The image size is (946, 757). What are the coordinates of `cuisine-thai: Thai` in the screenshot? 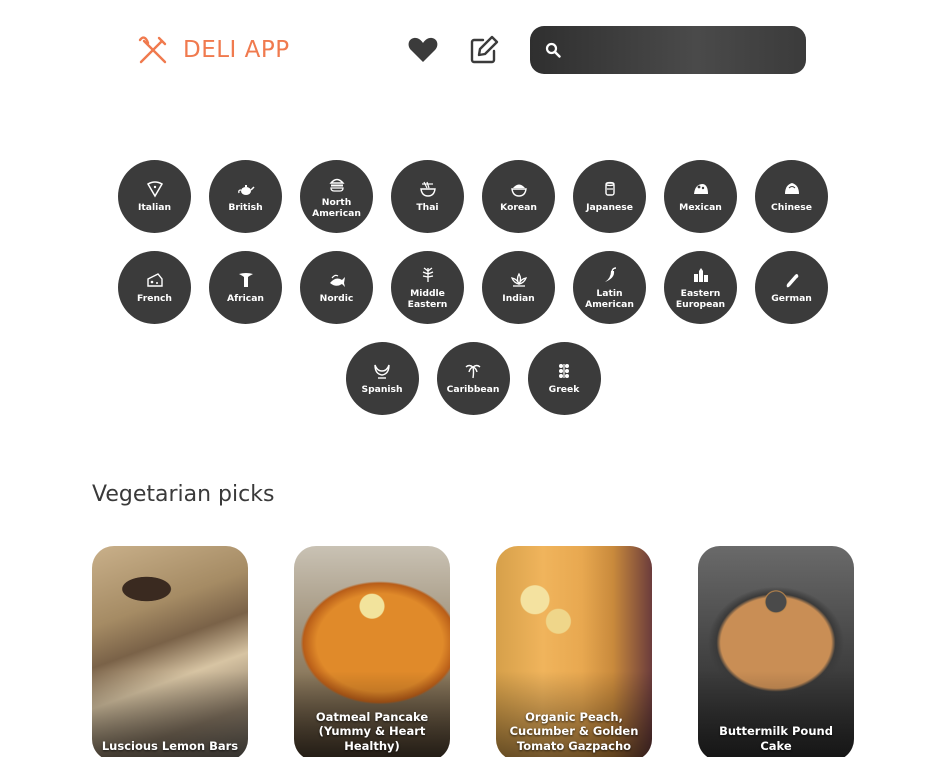 It's located at (427, 196).